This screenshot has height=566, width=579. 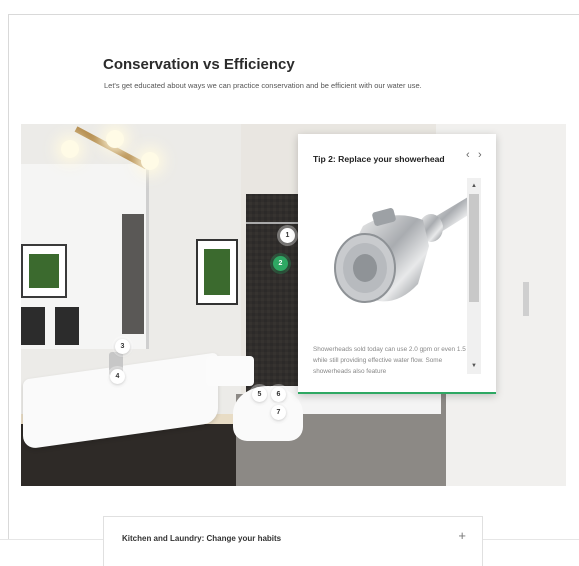 I want to click on tip-title: Tip 2: Replace your showerhead, so click(x=379, y=159).